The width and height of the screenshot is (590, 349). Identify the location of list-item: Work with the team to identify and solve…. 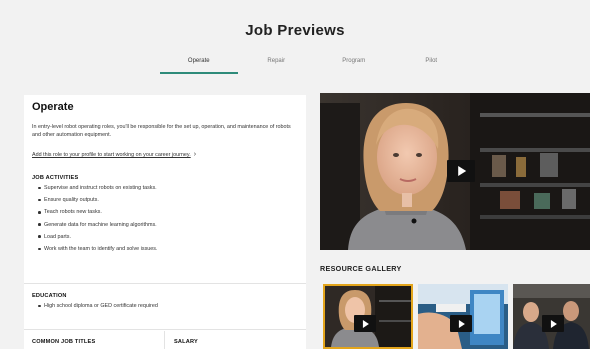
(165, 251).